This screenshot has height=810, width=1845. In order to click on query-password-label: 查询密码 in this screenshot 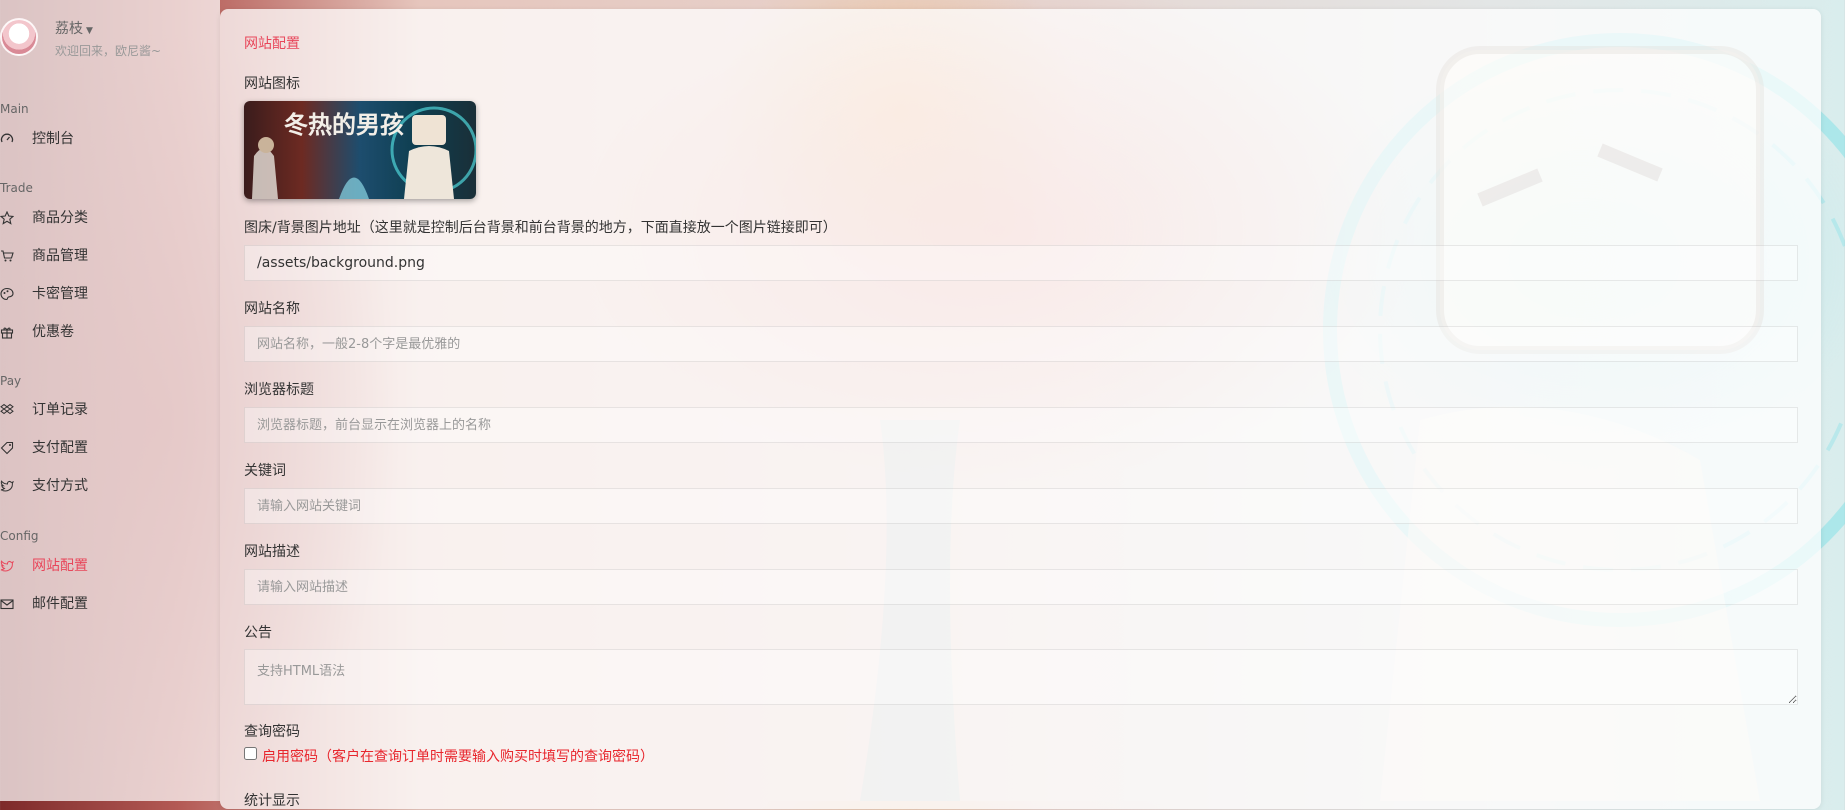, I will do `click(272, 732)`.